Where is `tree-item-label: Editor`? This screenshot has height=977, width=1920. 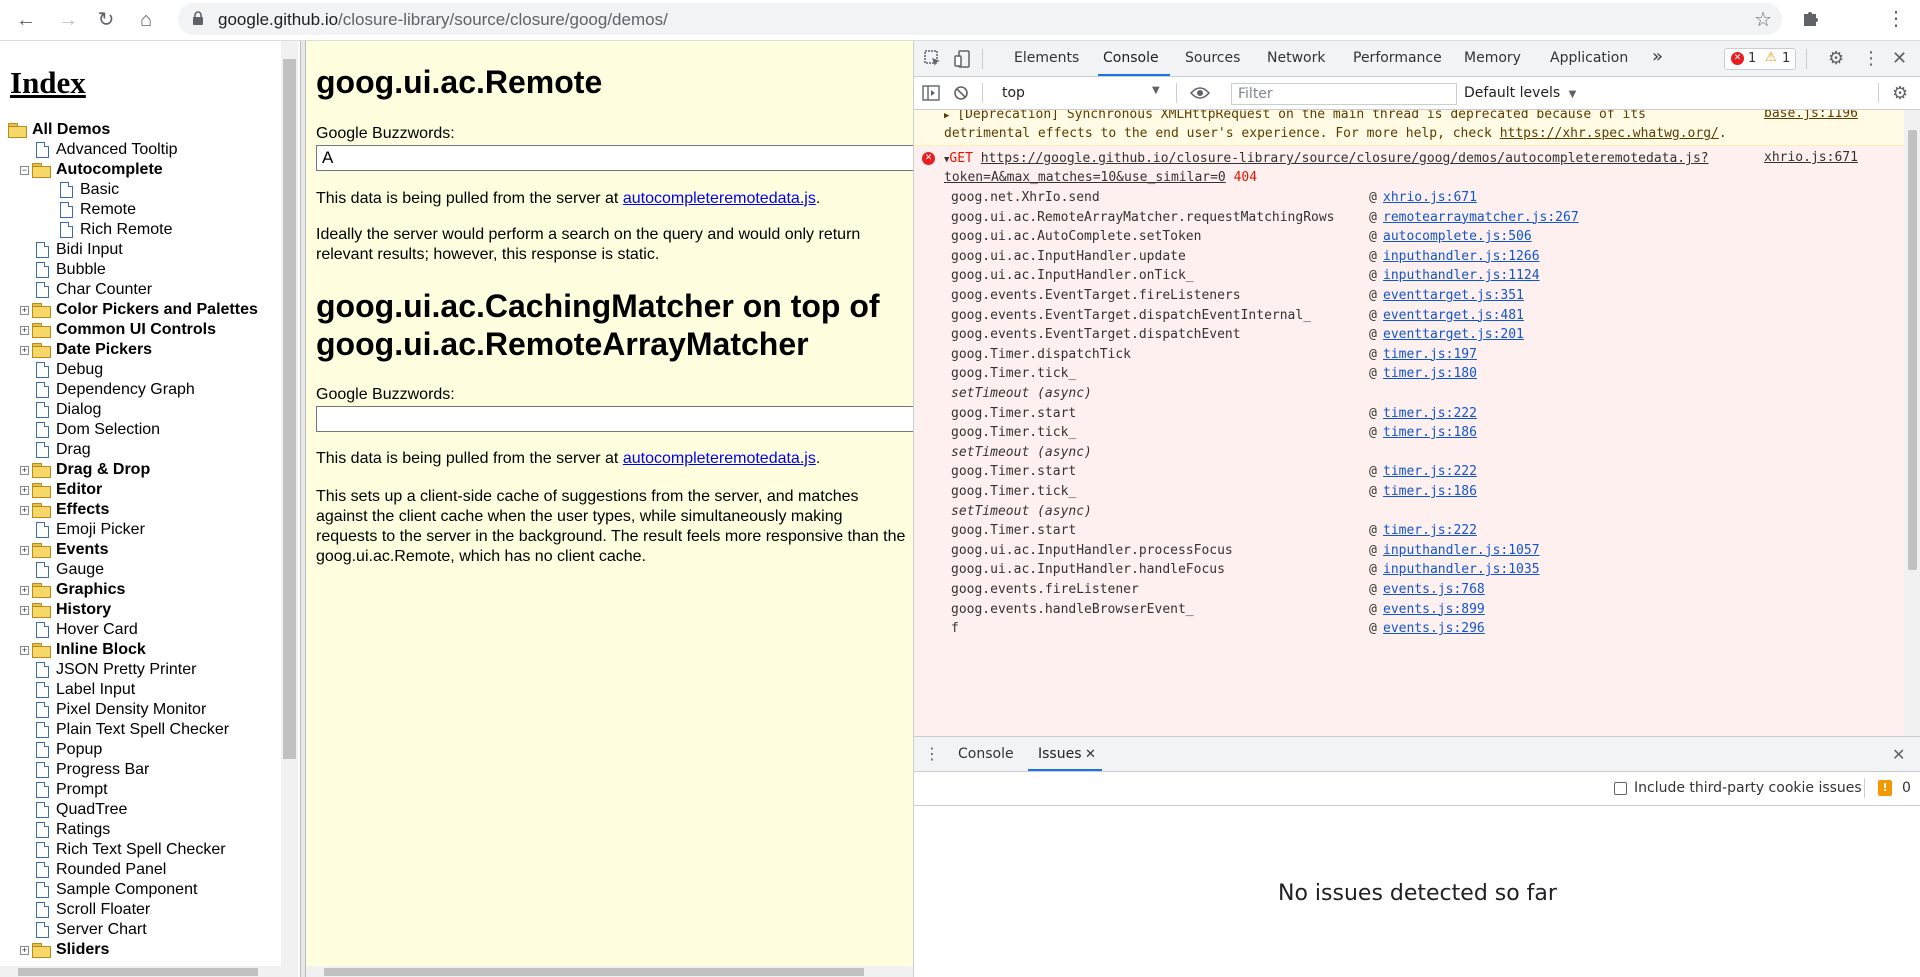 tree-item-label: Editor is located at coordinates (79, 490).